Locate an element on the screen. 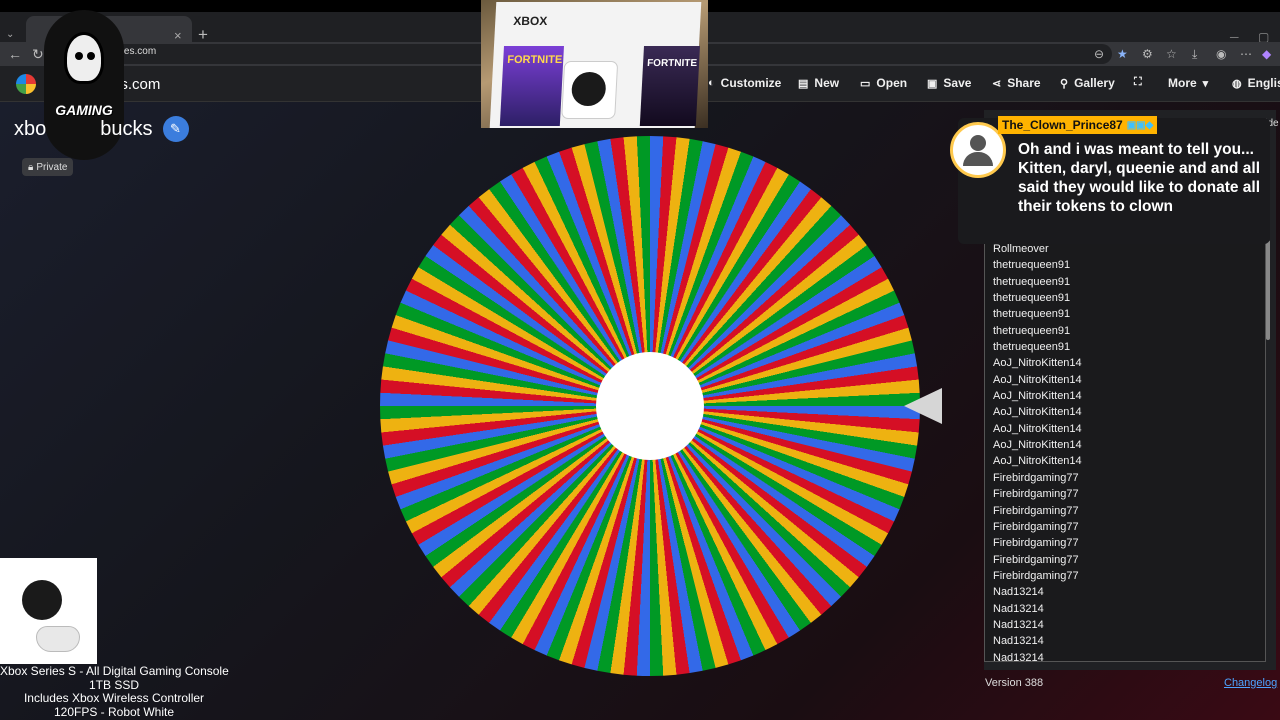 This screenshot has height=720, width=1280. pencil-icon: ✎ is located at coordinates (175, 128).